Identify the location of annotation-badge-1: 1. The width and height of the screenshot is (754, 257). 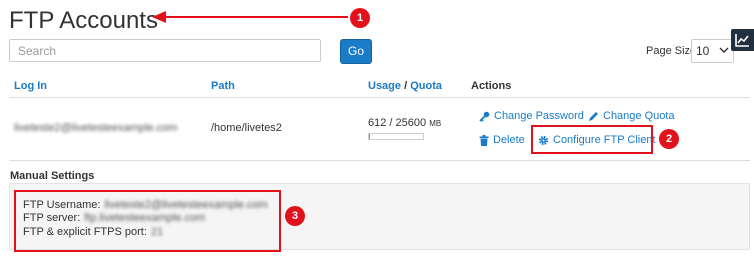
(360, 18).